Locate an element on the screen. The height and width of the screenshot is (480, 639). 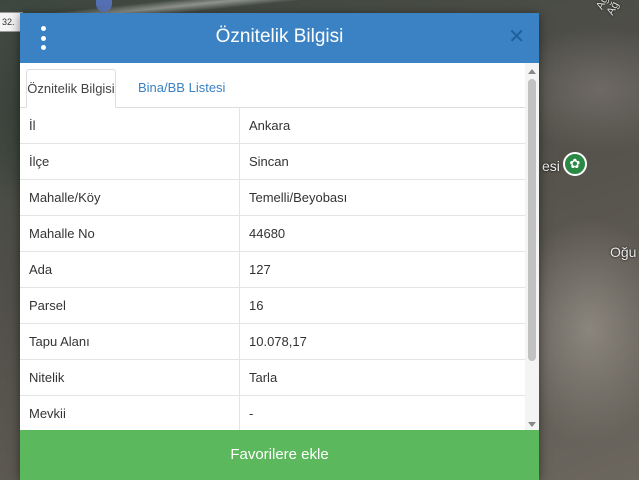
attribute-value: 44680 is located at coordinates (382, 233).